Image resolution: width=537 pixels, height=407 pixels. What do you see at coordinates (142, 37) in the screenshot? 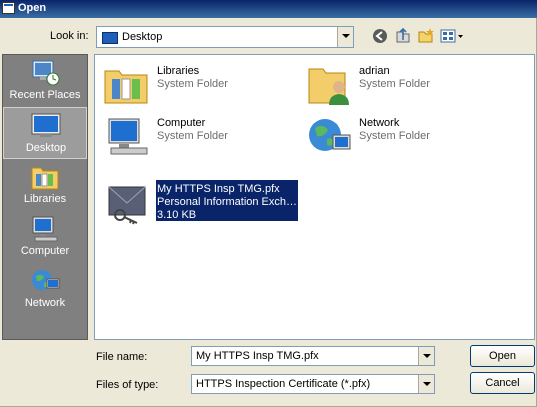
I see `lookin-value: Desktop` at bounding box center [142, 37].